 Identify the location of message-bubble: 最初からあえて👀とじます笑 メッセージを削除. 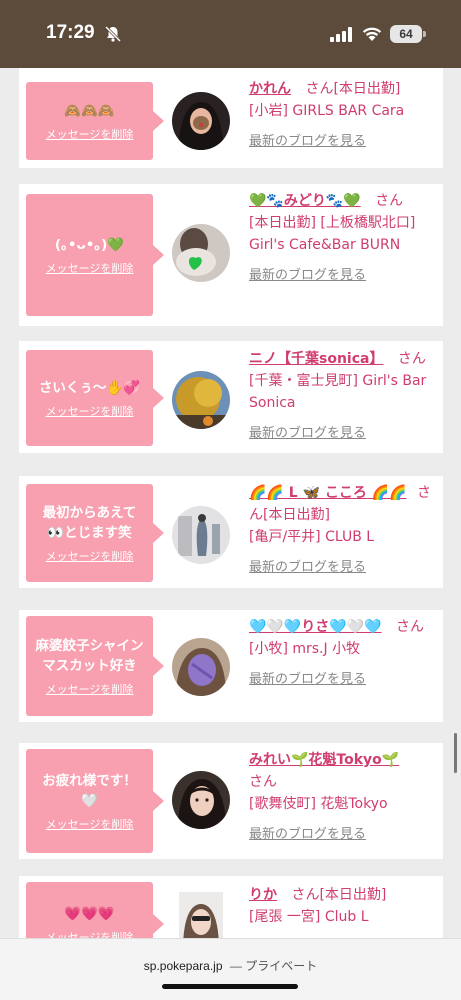
(95, 533).